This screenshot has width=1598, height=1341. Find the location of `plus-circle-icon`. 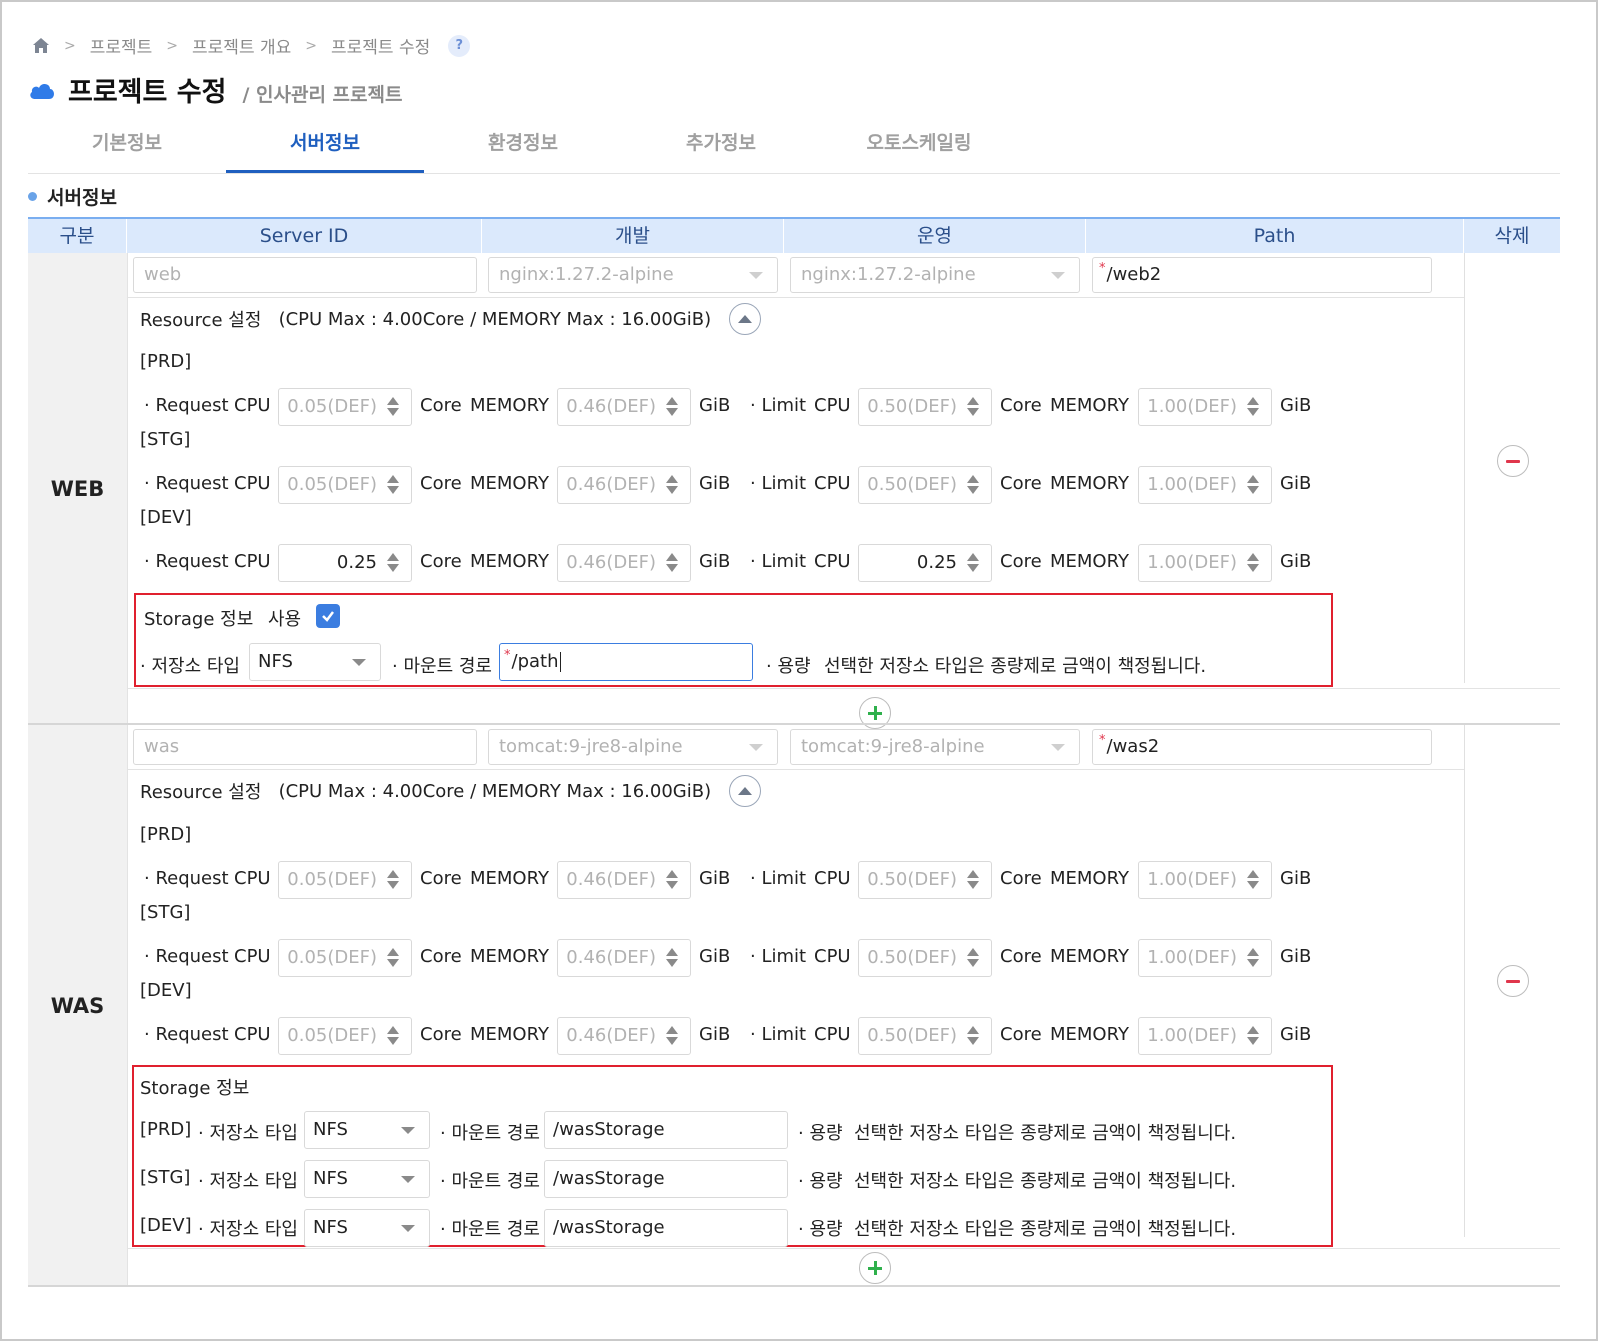

plus-circle-icon is located at coordinates (875, 1268).